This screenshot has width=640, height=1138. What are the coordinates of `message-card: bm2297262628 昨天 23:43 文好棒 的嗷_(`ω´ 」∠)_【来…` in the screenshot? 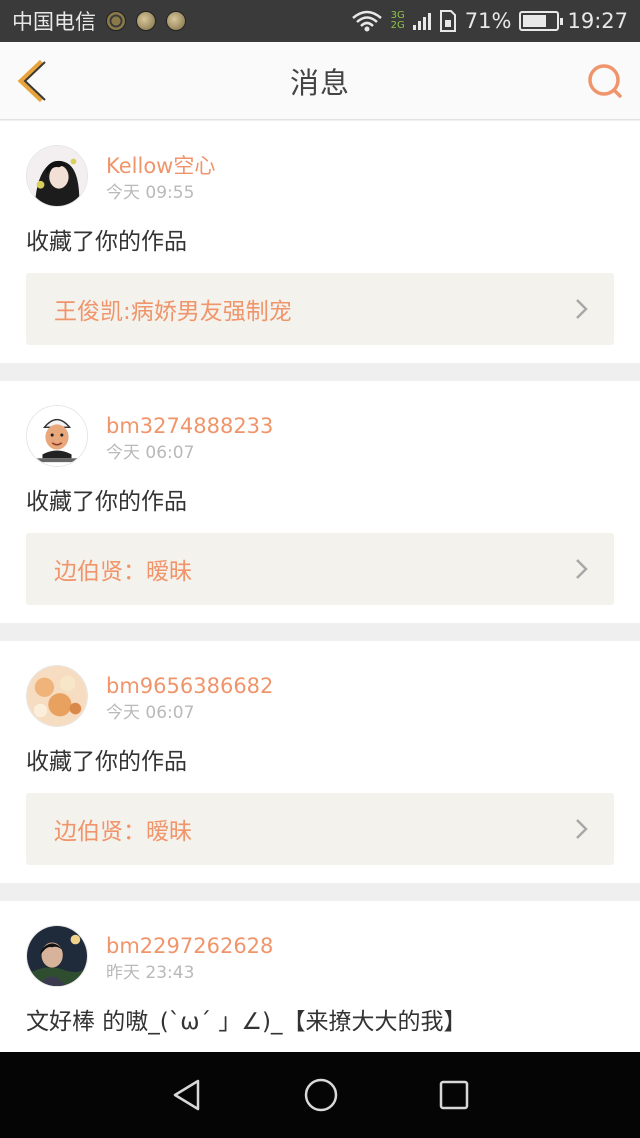 It's located at (320, 976).